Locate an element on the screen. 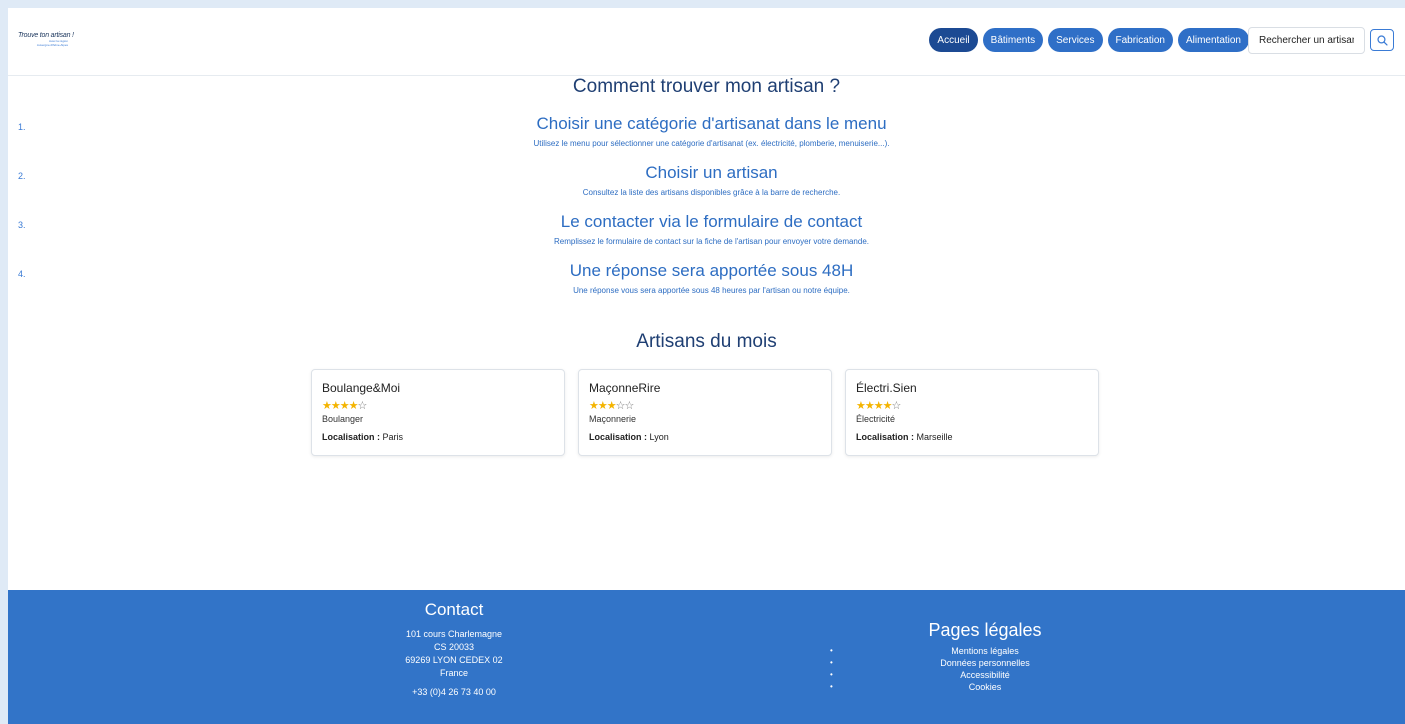 Image resolution: width=1405 pixels, height=724 pixels. address-line: France is located at coordinates (453, 673).